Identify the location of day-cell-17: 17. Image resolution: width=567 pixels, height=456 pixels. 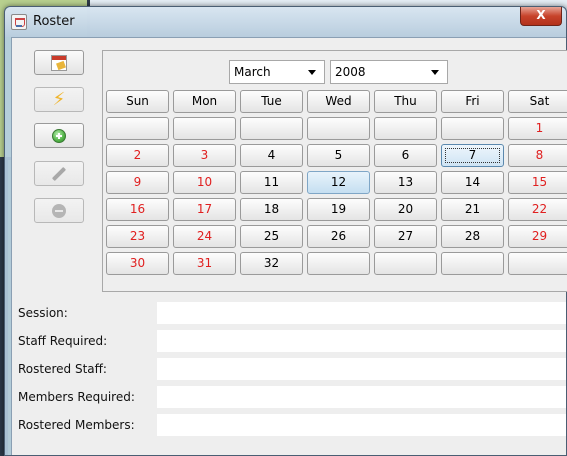
(204, 209).